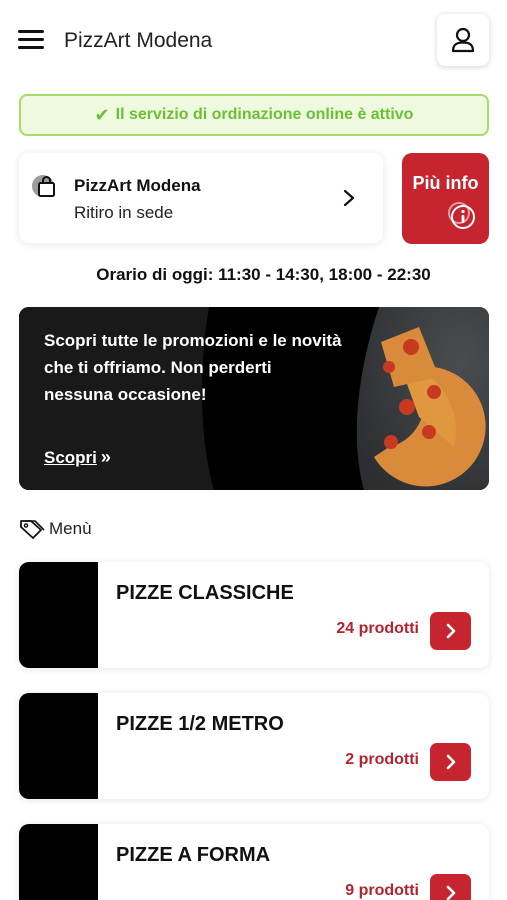 The image size is (507, 900). What do you see at coordinates (124, 212) in the screenshot?
I see `store-service-mode: Ritiro in sede` at bounding box center [124, 212].